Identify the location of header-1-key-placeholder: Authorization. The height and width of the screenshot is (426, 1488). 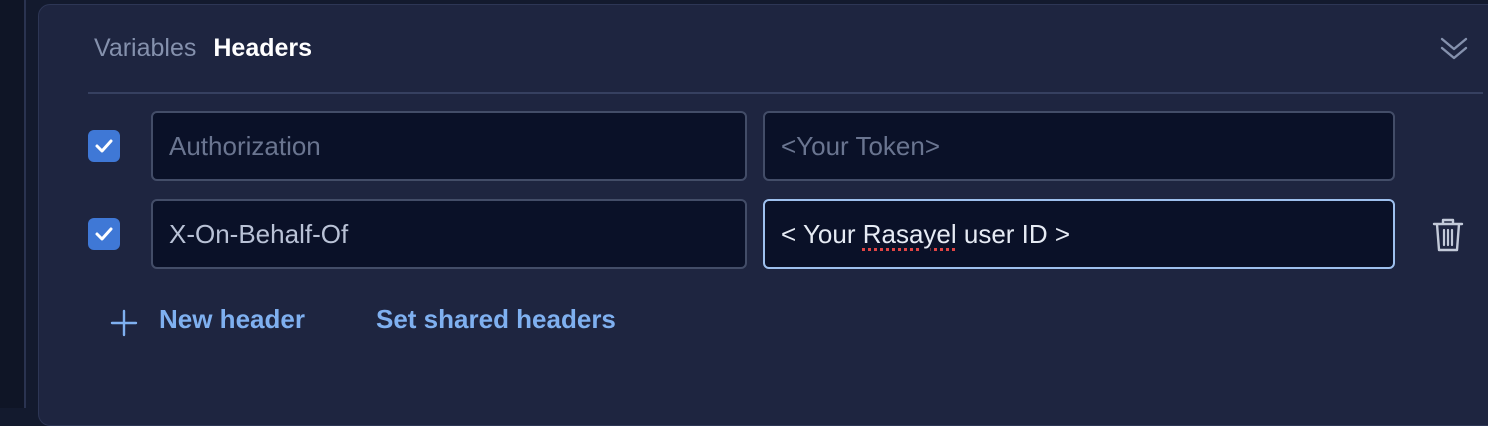
(245, 145).